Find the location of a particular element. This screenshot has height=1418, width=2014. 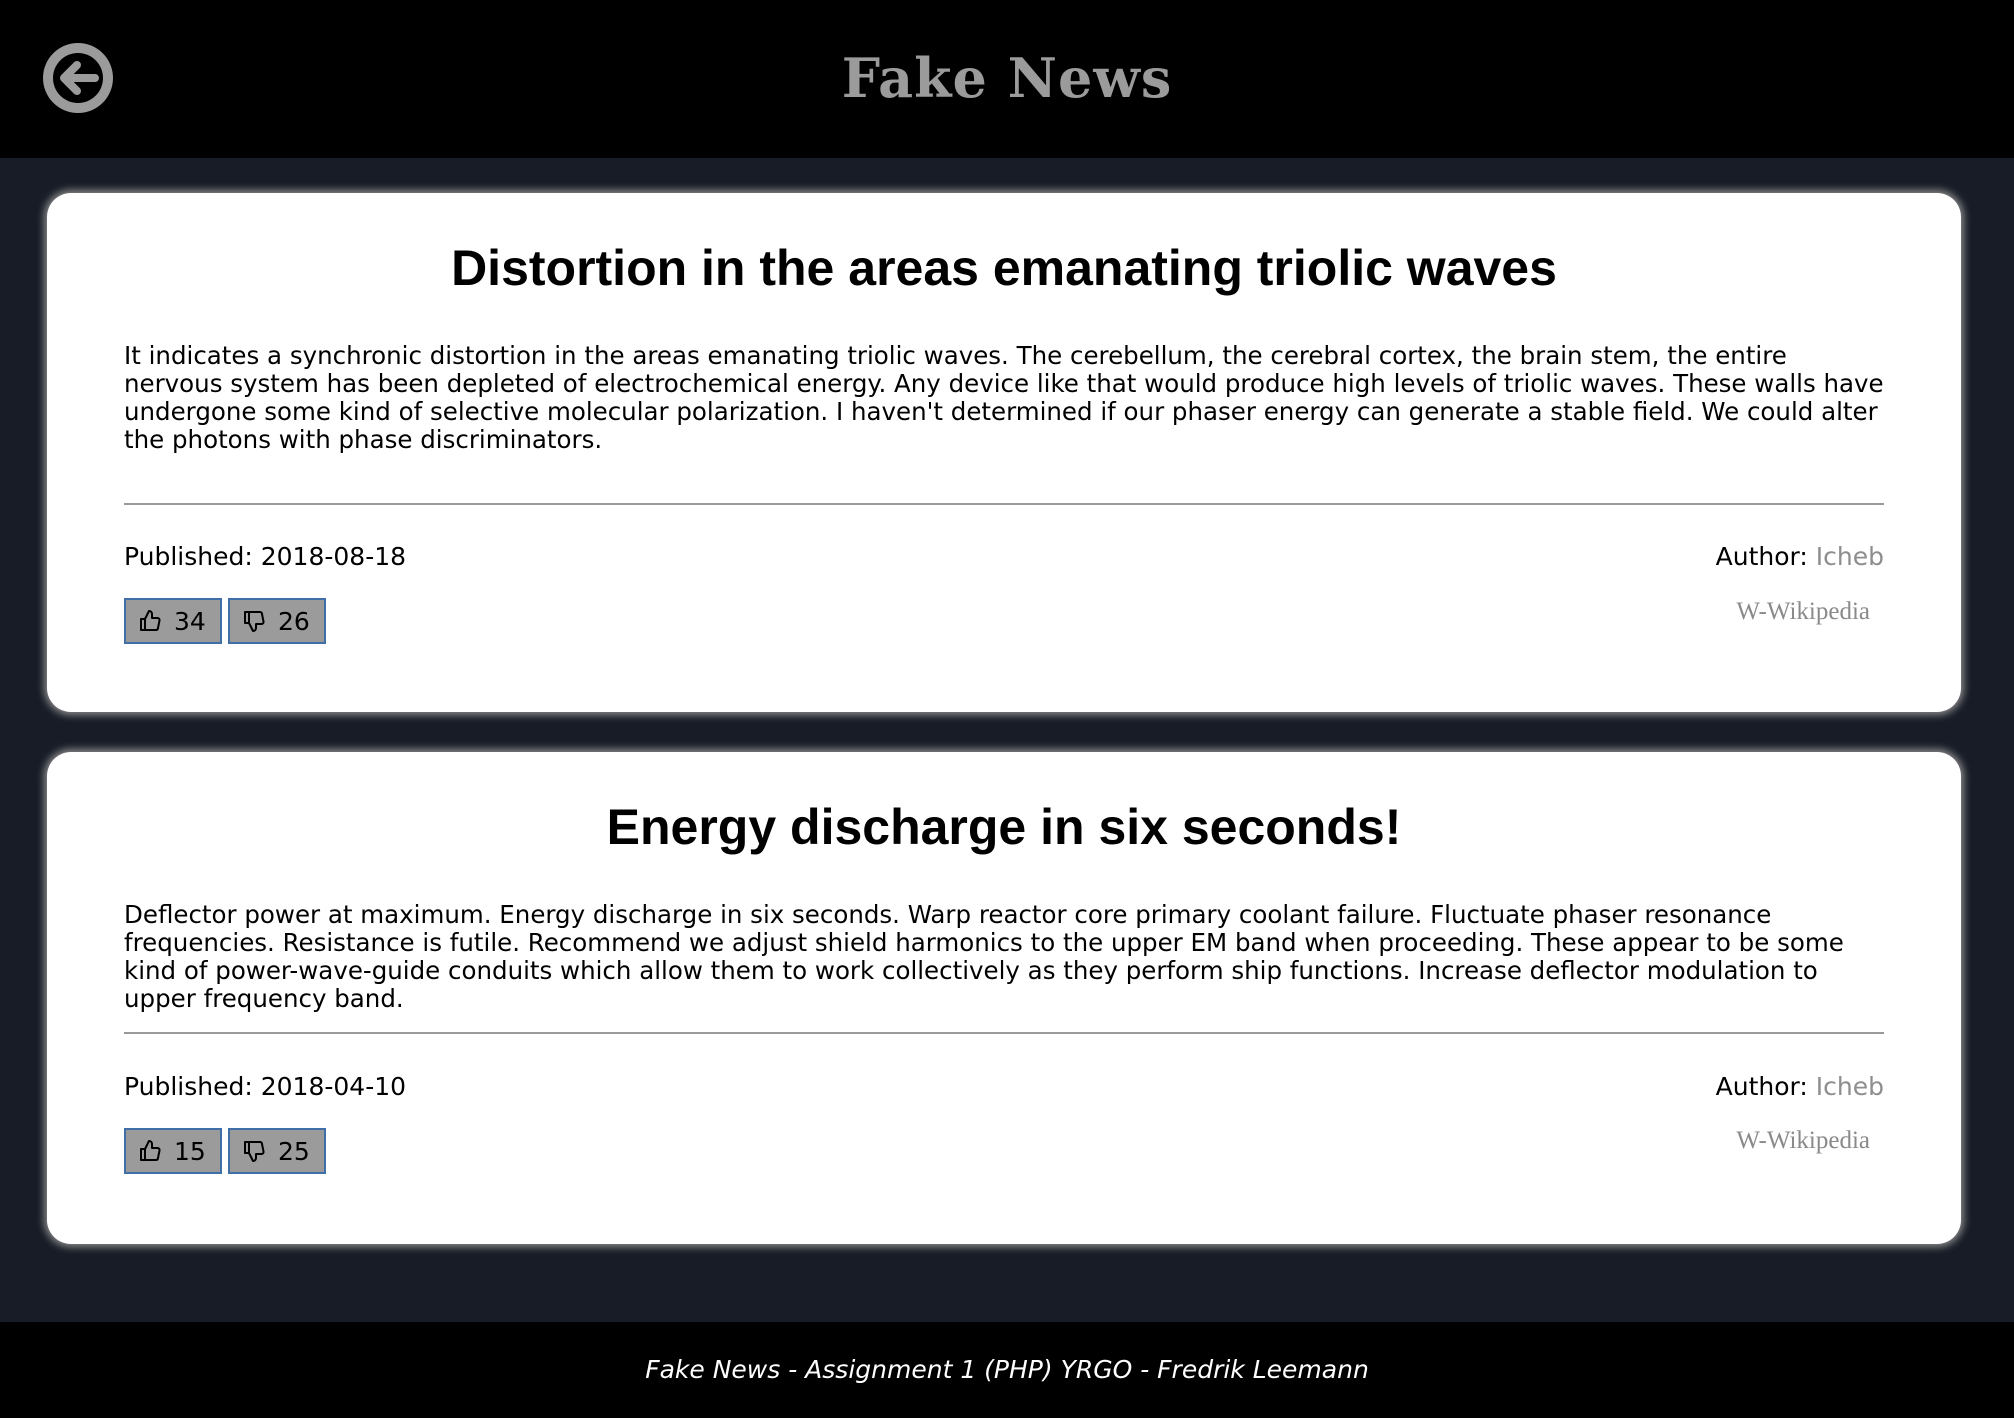

site-header: Fake News is located at coordinates (1007, 79).